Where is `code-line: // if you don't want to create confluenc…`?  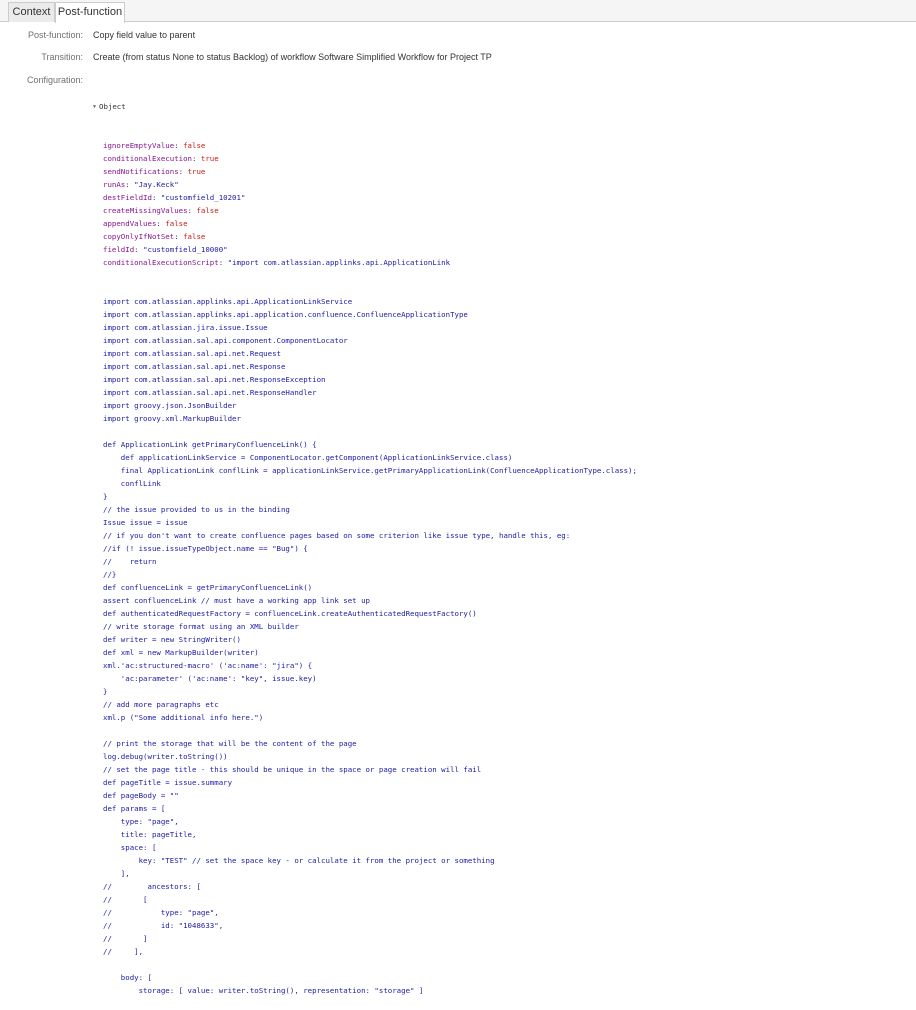 code-line: // if you don't want to create confluenc… is located at coordinates (337, 535).